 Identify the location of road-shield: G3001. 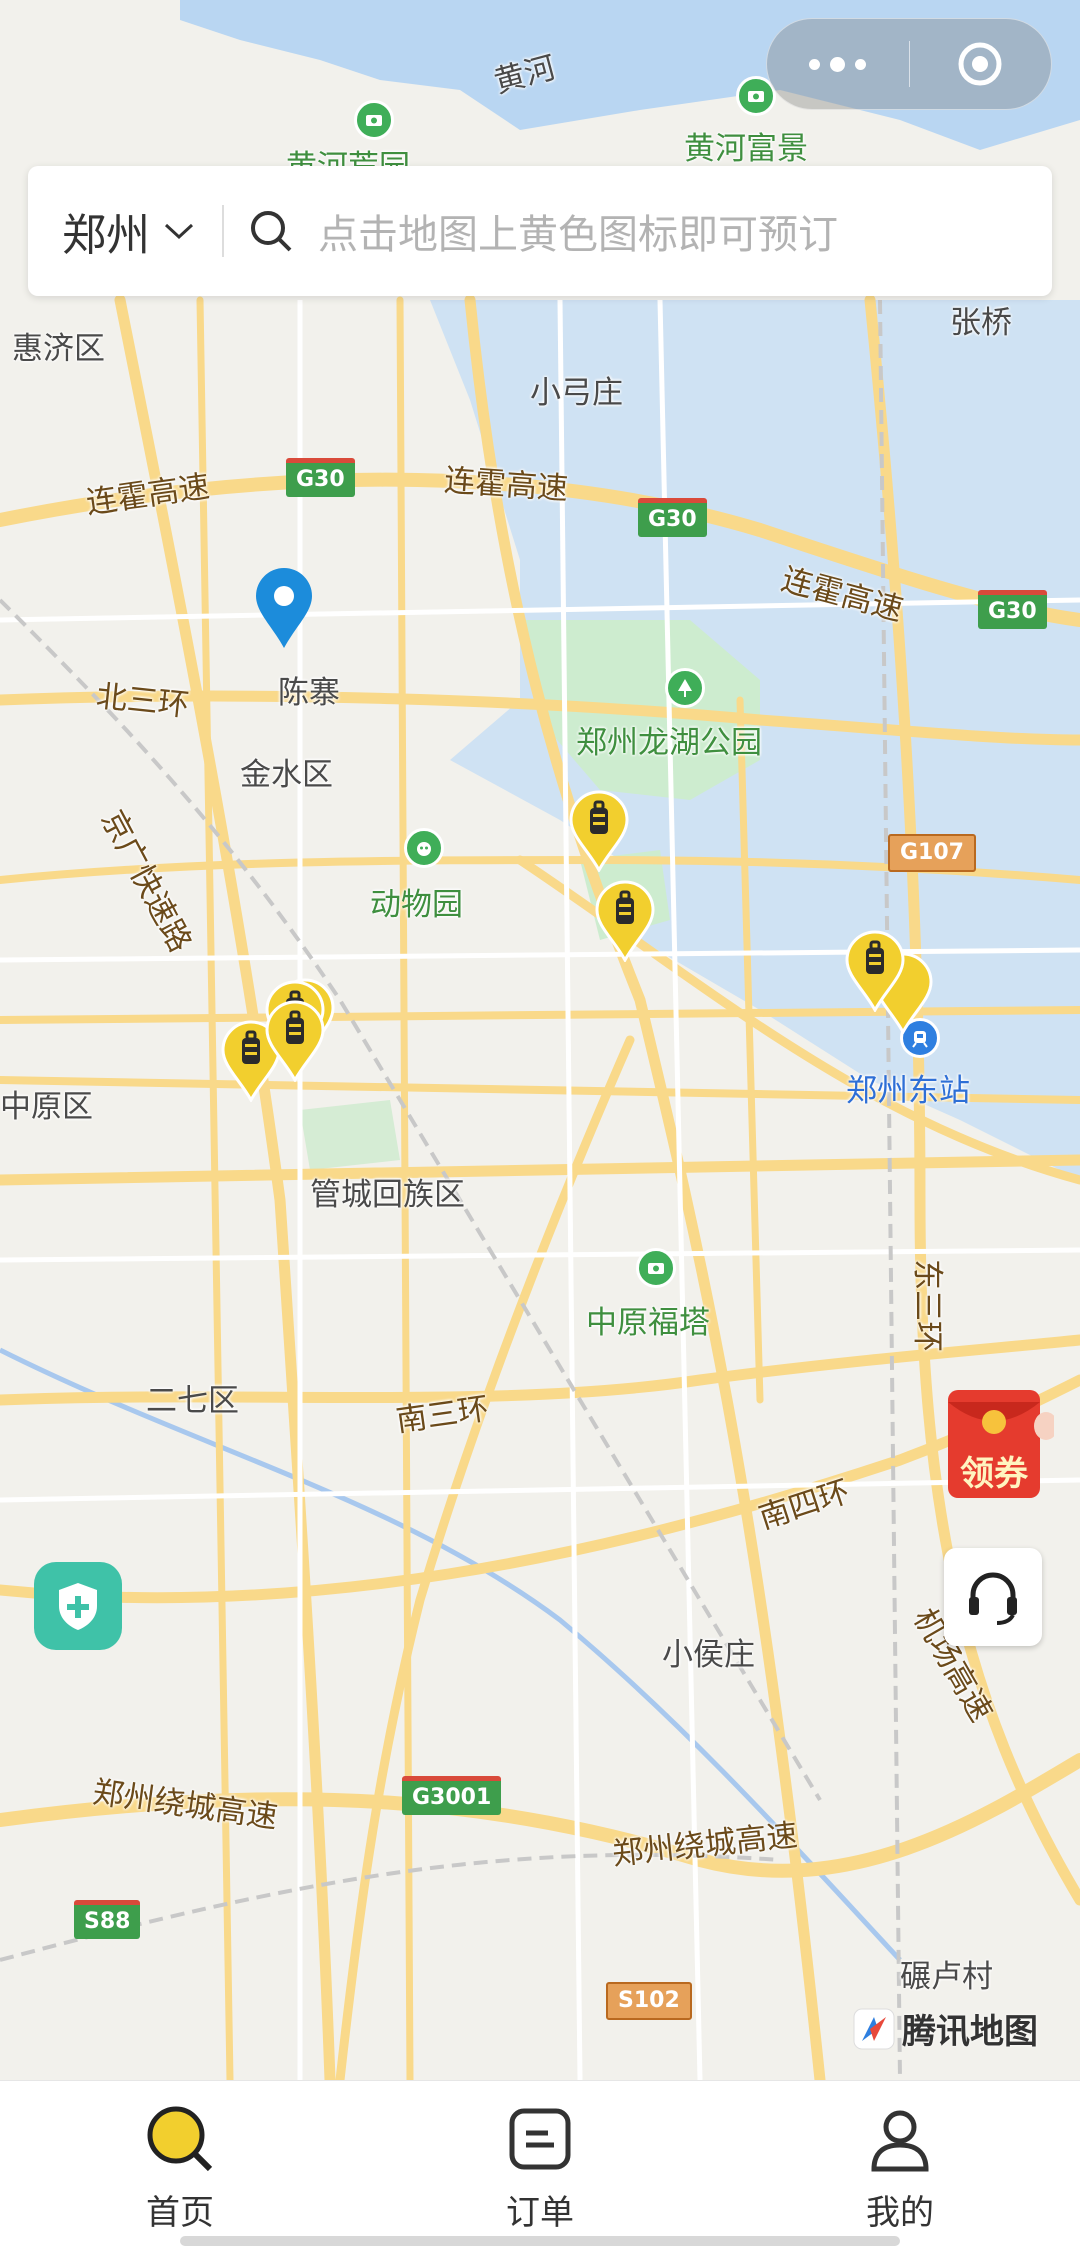
(452, 1795).